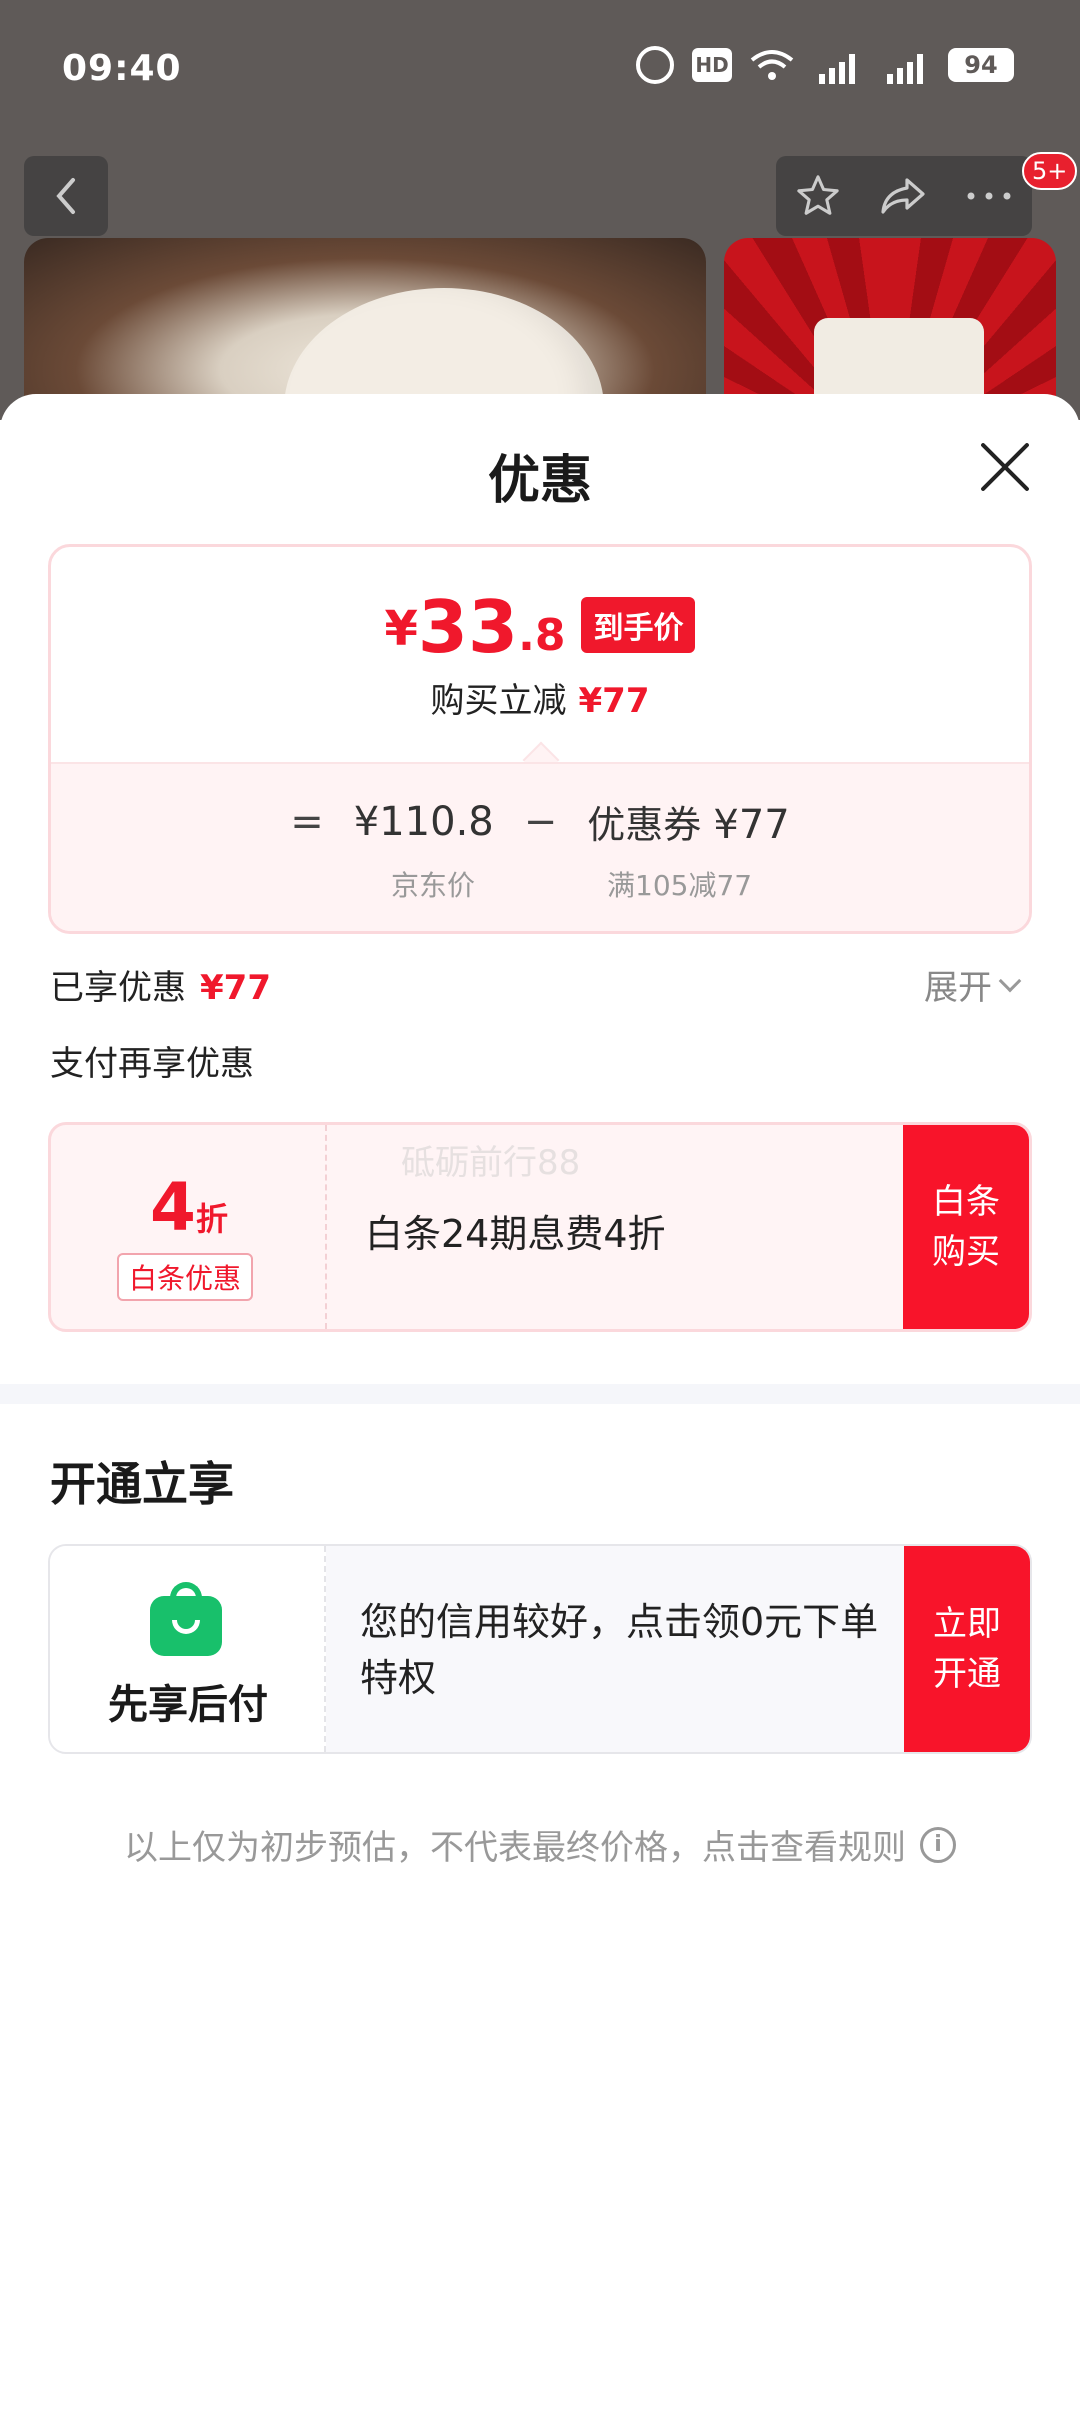 The image size is (1080, 2412). I want to click on equals-sign: =, so click(307, 821).